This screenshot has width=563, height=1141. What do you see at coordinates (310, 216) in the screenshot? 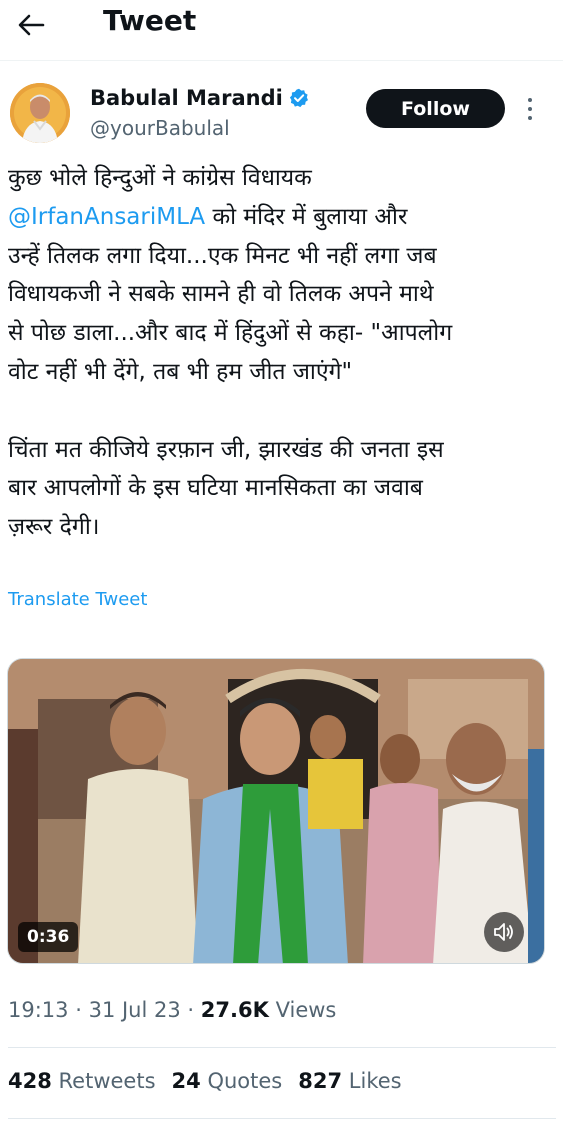
I see `tweet-line-text: को मंदिर में बुलाया और` at bounding box center [310, 216].